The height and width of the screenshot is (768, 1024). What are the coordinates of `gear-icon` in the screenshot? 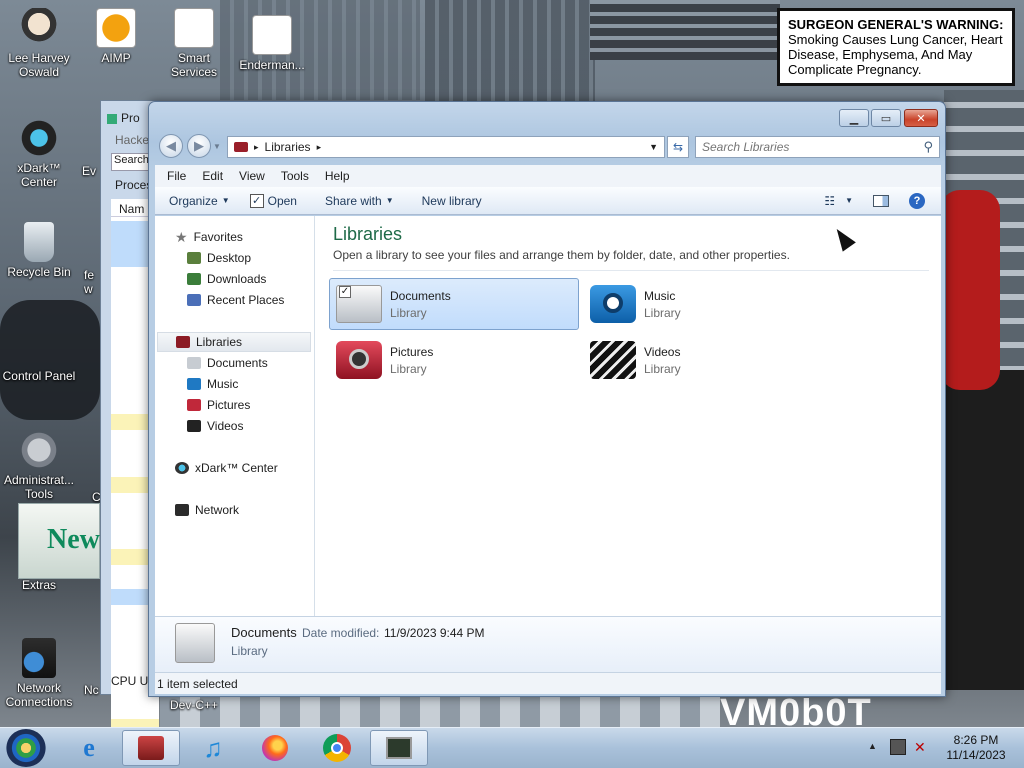 It's located at (39, 450).